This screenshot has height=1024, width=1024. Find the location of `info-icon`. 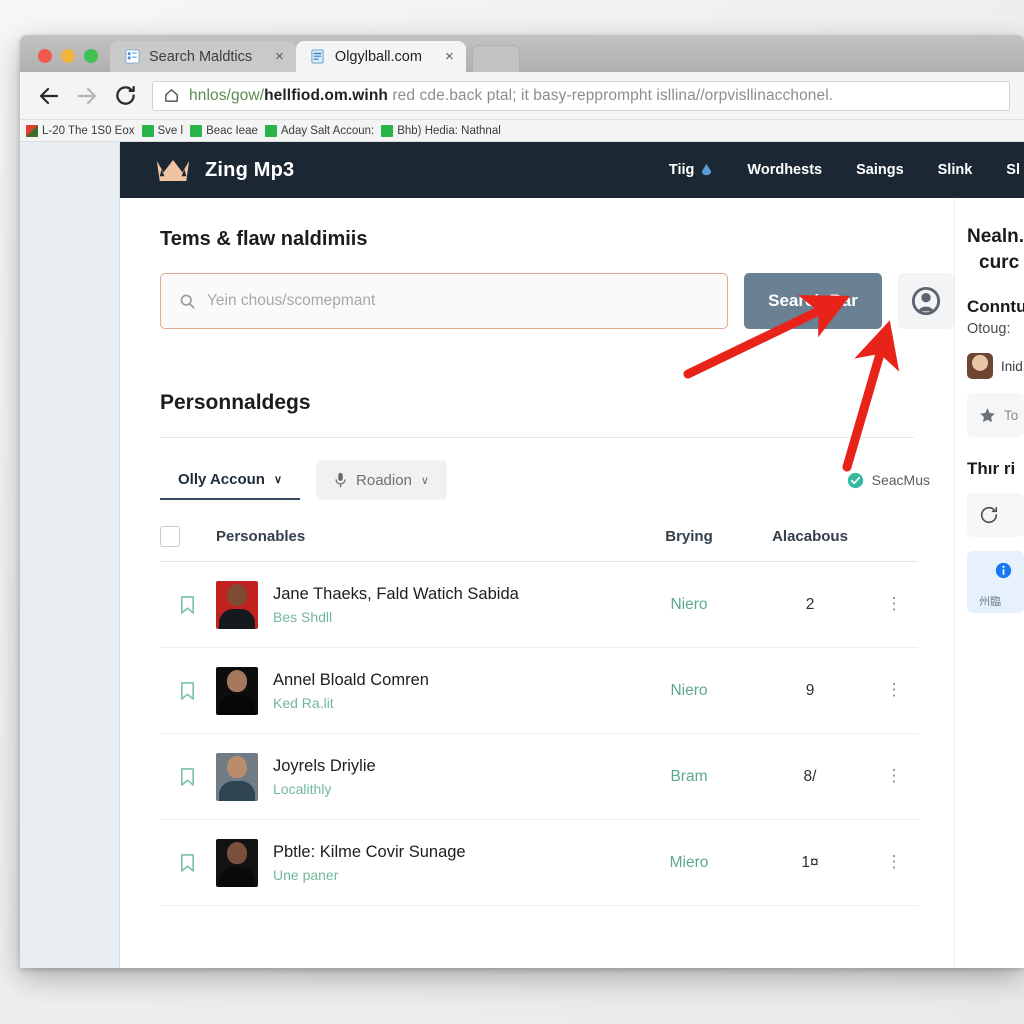

info-icon is located at coordinates (995, 570).